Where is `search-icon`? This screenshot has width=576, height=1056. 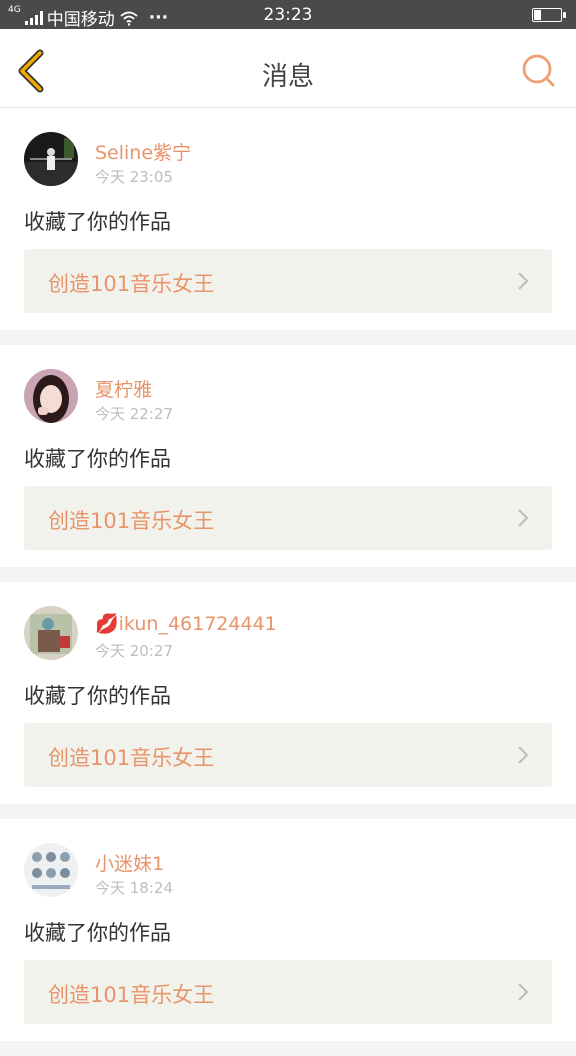
search-icon is located at coordinates (538, 70).